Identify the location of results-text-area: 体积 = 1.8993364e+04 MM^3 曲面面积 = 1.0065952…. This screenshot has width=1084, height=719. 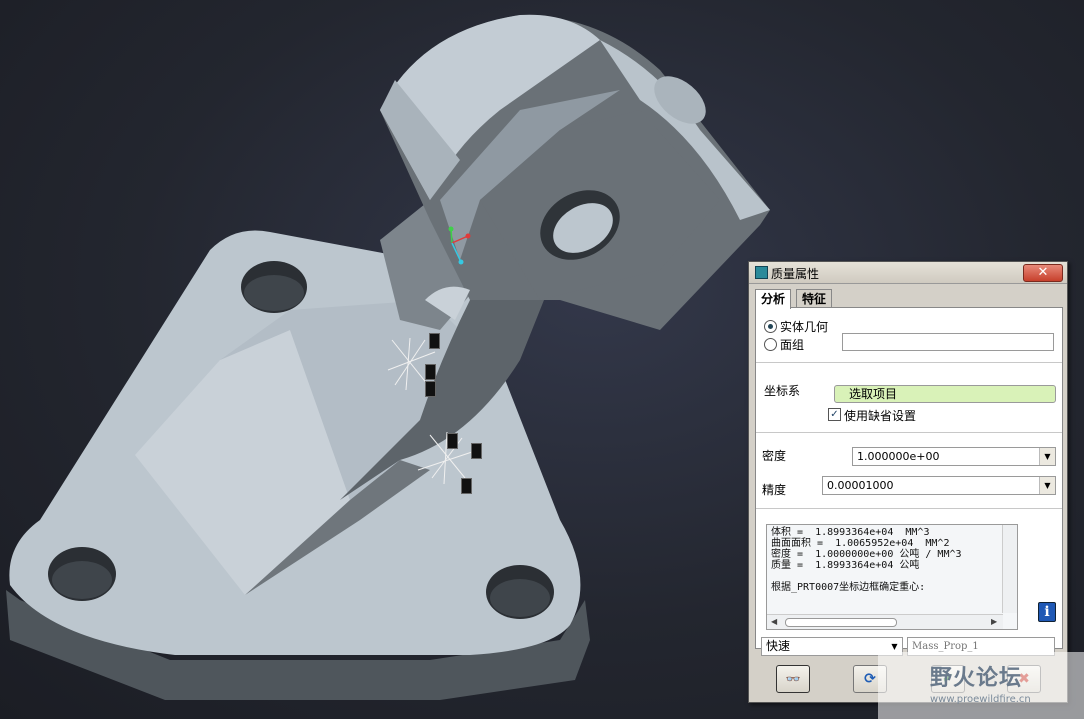
(892, 577).